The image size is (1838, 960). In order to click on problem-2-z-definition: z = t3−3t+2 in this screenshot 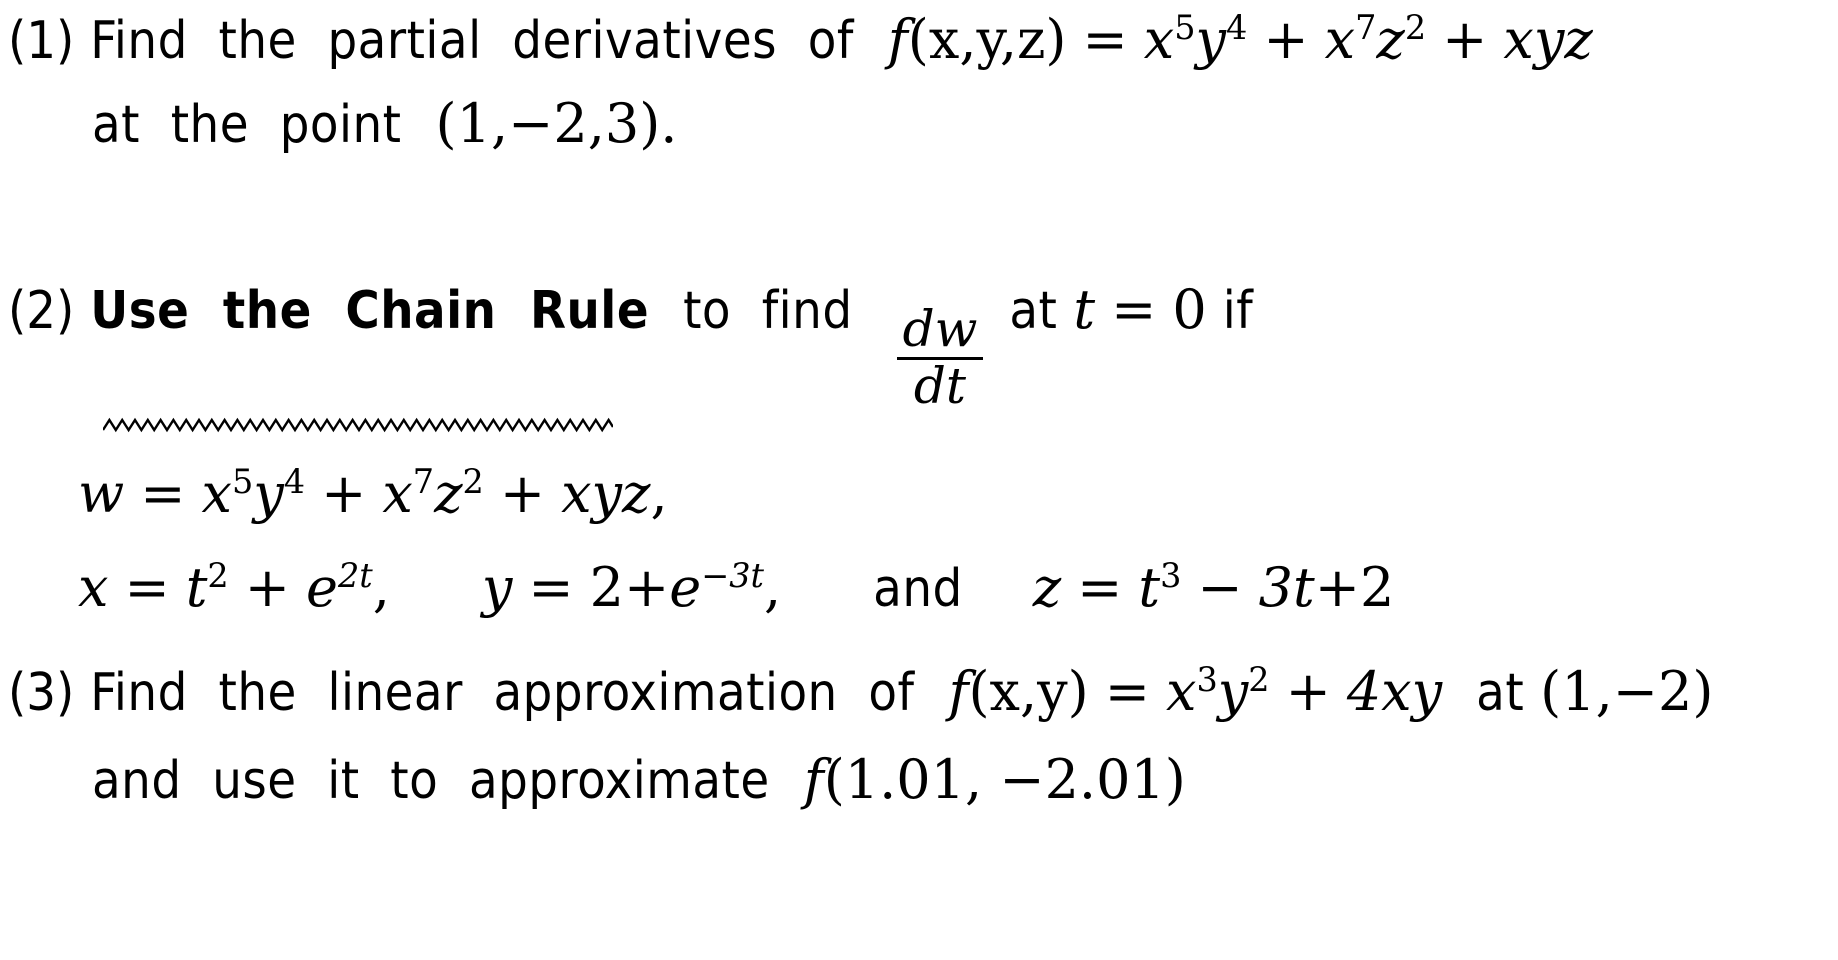, I will do `click(1213, 587)`.